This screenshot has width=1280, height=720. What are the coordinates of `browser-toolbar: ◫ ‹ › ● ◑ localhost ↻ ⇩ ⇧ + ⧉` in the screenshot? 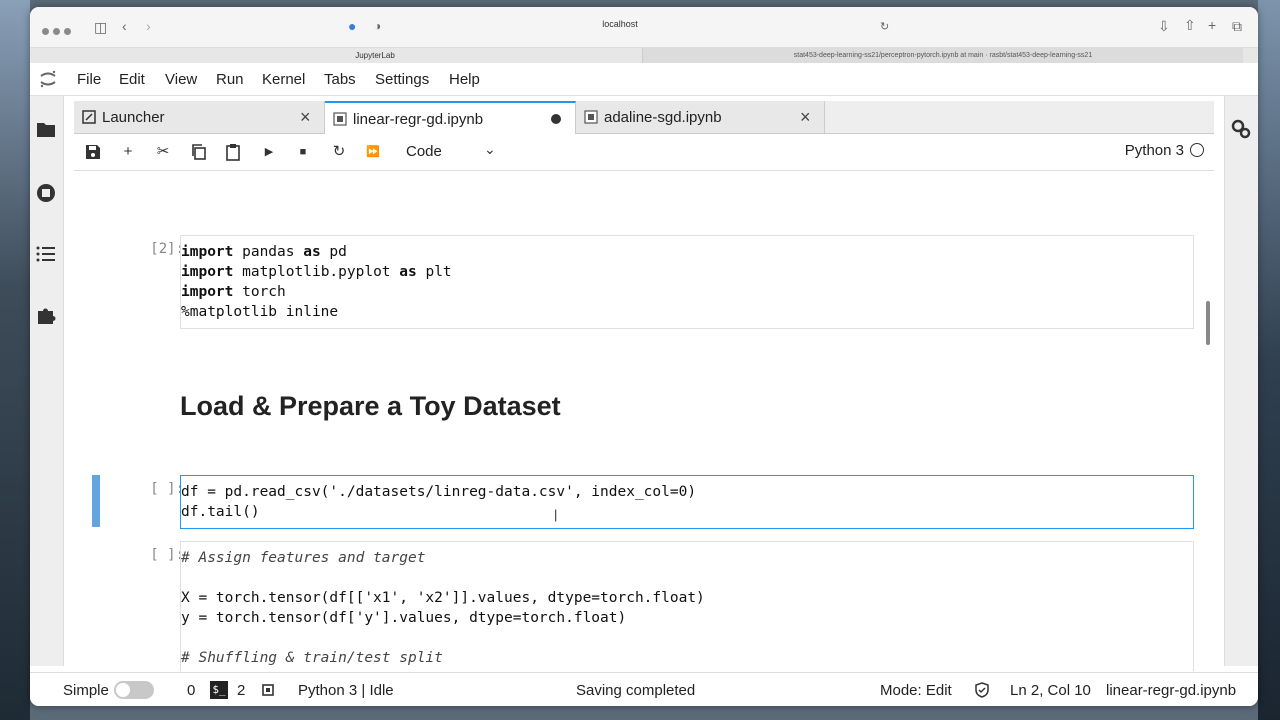 It's located at (644, 27).